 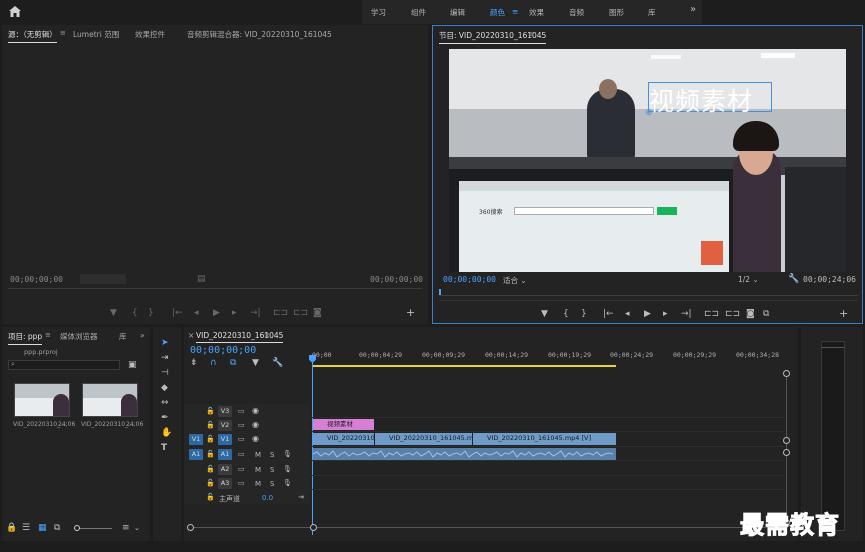 What do you see at coordinates (732, 314) in the screenshot?
I see `extract-icon: ⊏⊐` at bounding box center [732, 314].